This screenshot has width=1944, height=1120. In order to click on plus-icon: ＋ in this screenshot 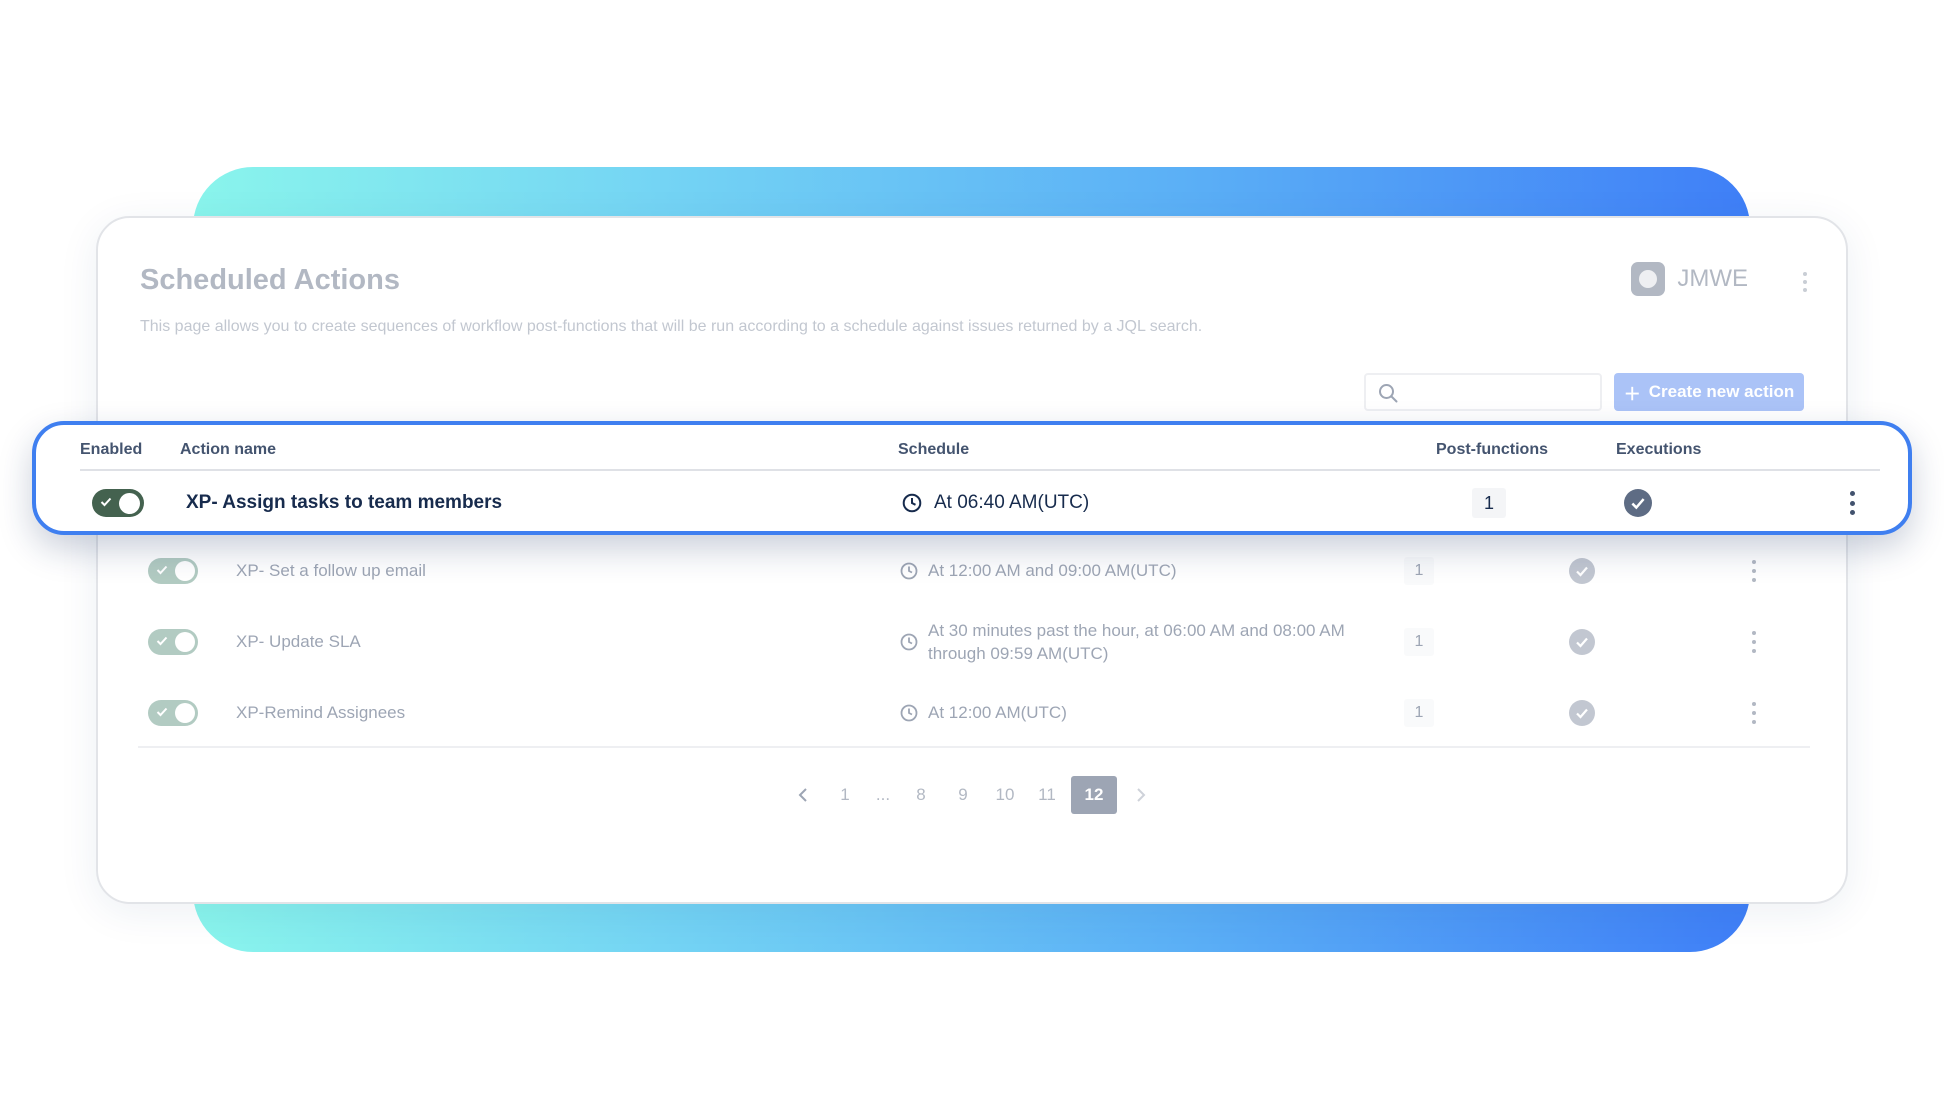, I will do `click(1632, 394)`.